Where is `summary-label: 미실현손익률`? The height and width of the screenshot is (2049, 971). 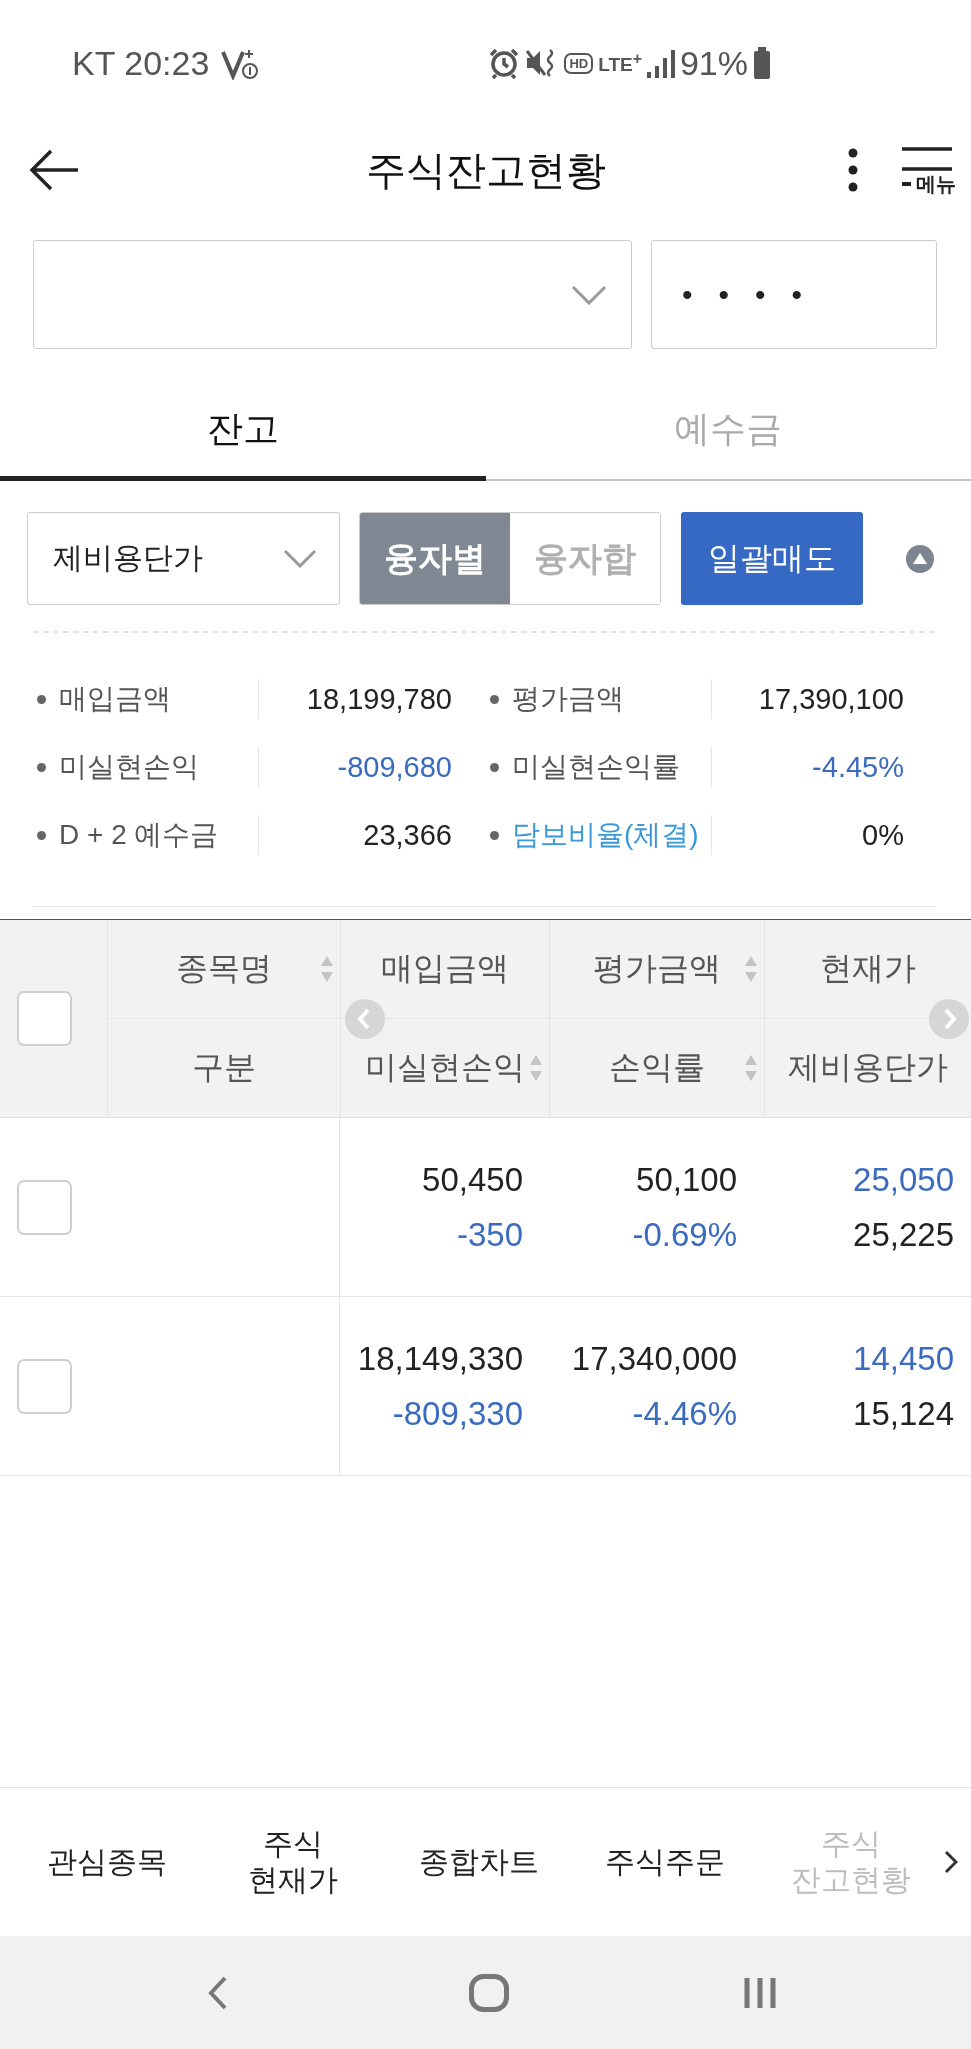 summary-label: 미실현손익률 is located at coordinates (596, 767).